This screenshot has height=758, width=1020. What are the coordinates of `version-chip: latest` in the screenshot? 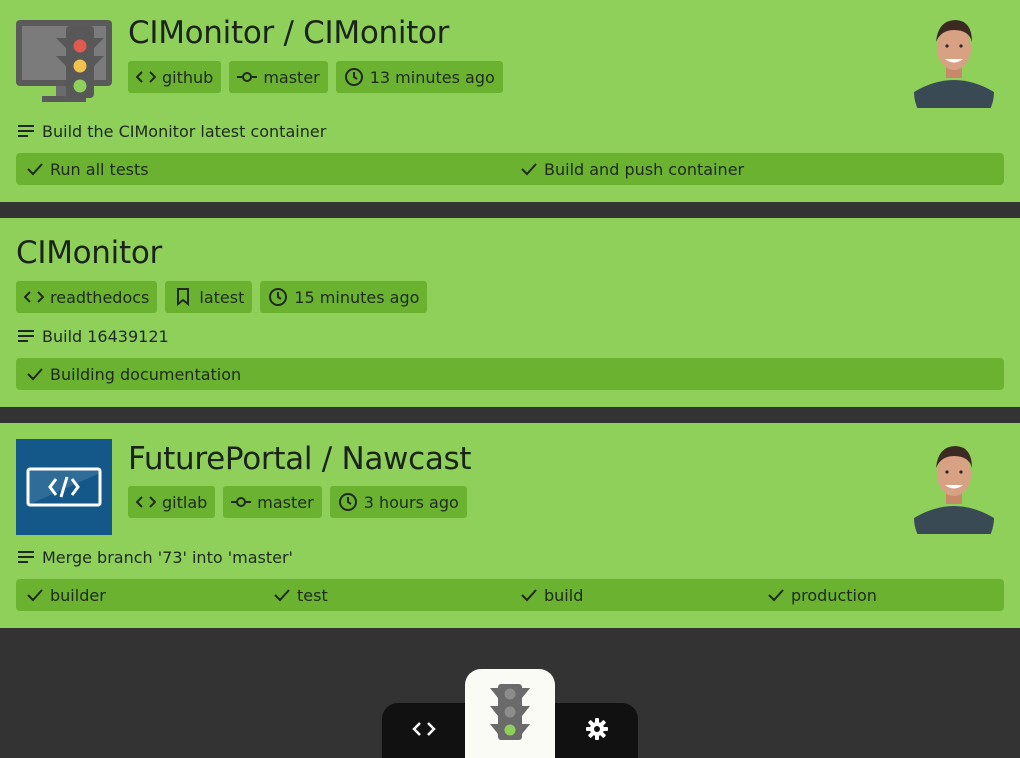 It's located at (209, 297).